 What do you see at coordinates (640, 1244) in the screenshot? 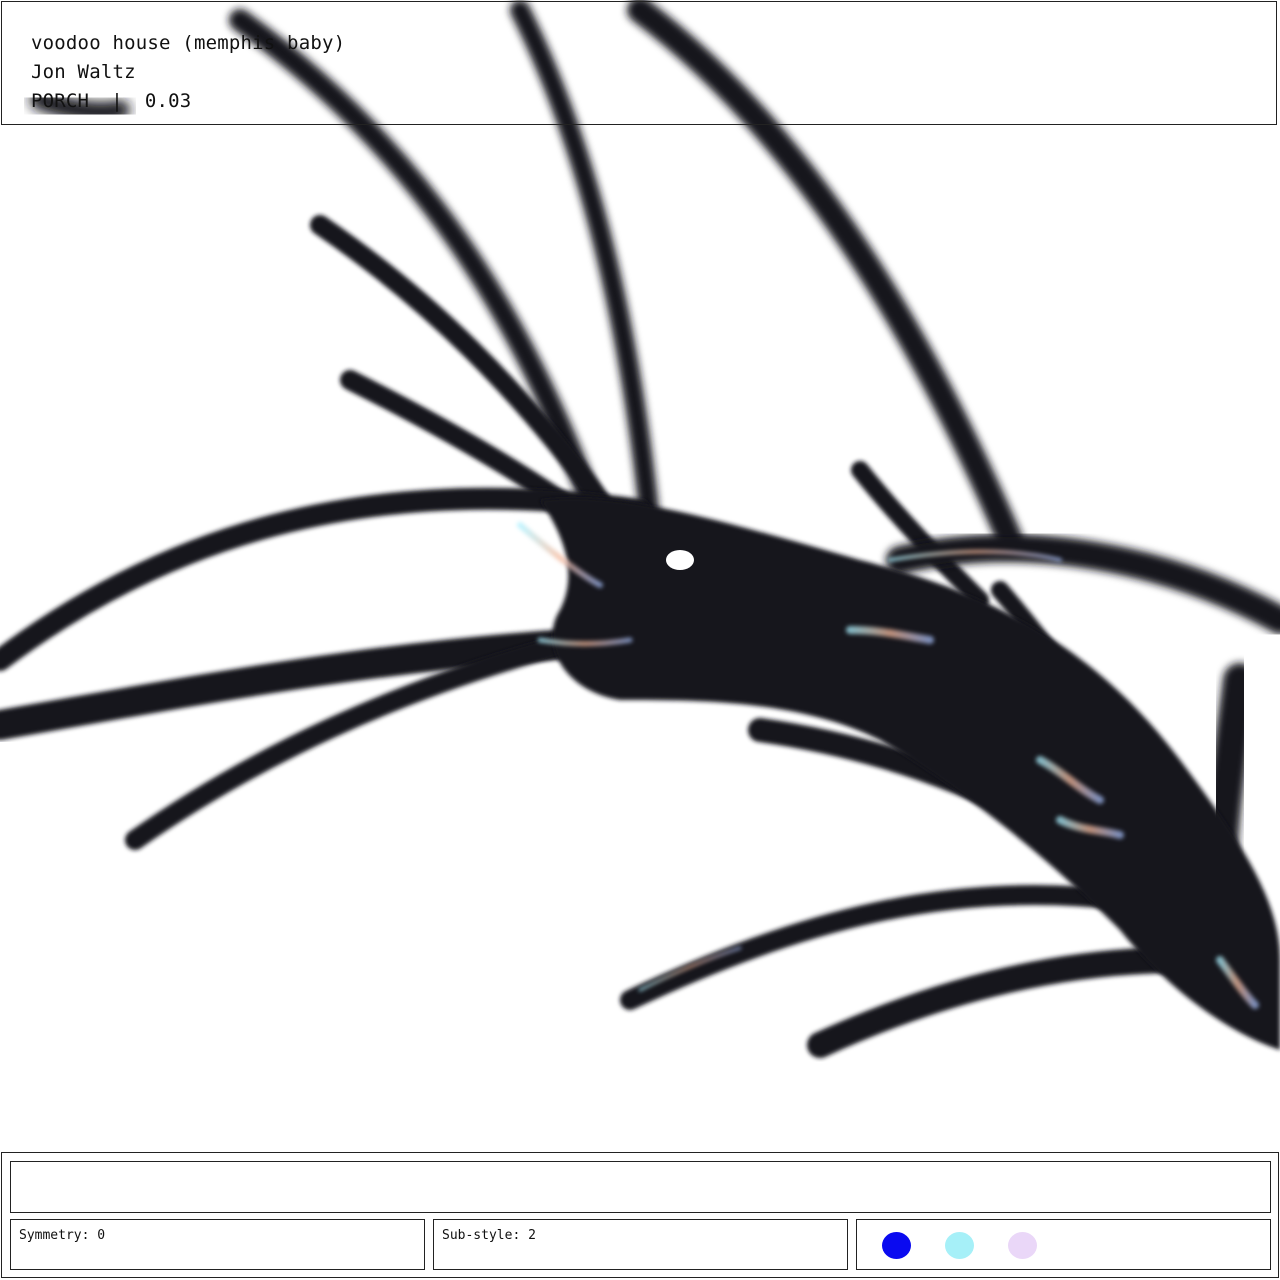
I see `substyle-readout: Sub-style: 2` at bounding box center [640, 1244].